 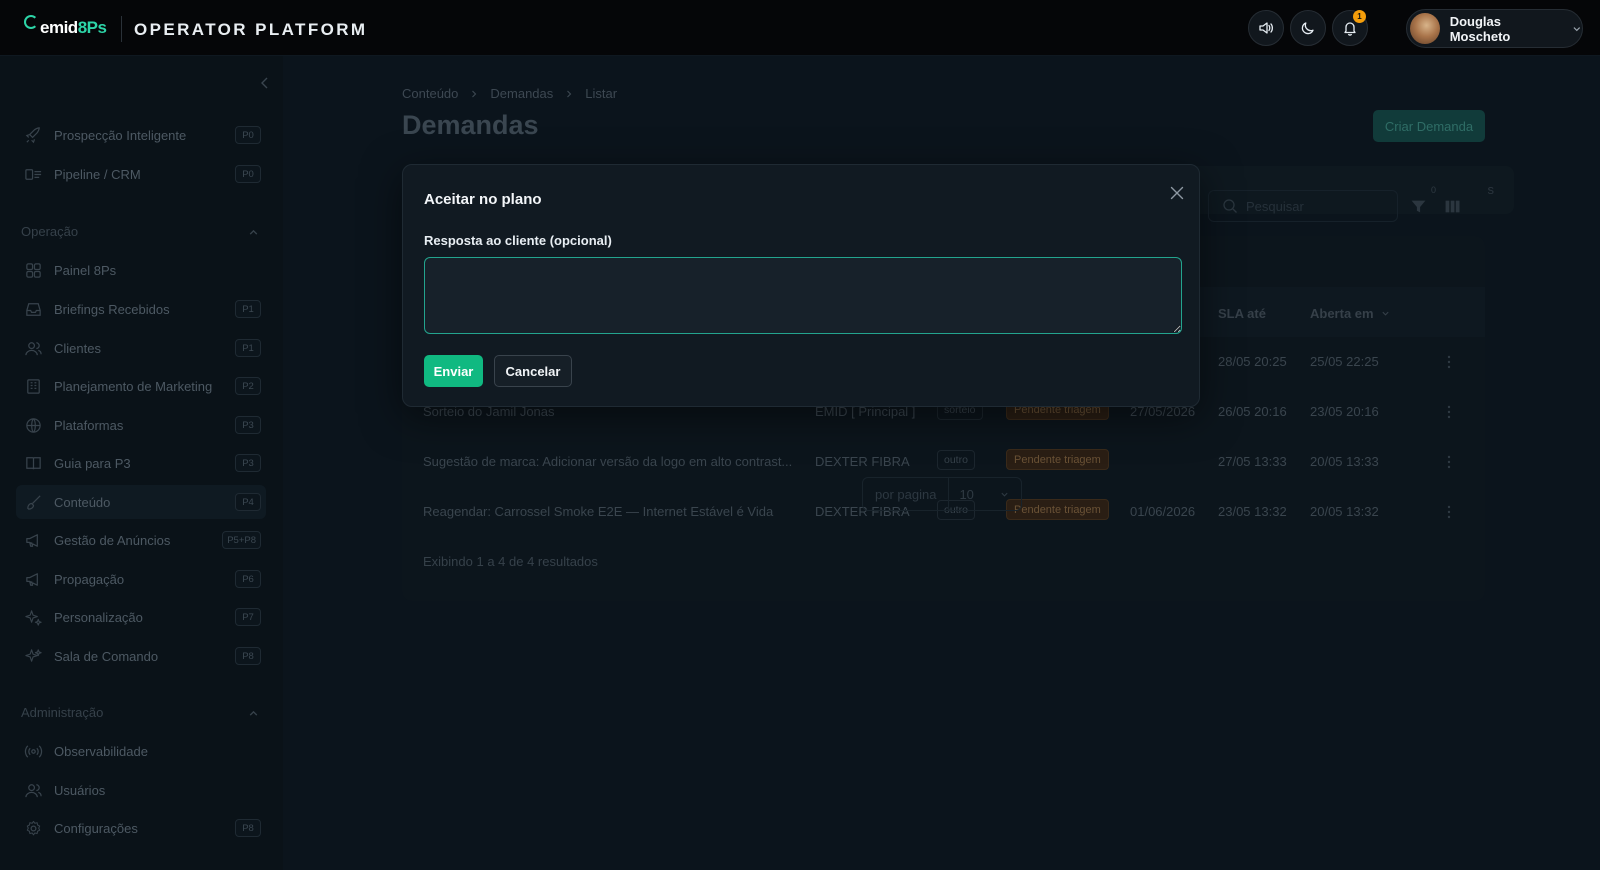 I want to click on sidebar-item-conteudo: Conteúdo P4, so click(x=141, y=502).